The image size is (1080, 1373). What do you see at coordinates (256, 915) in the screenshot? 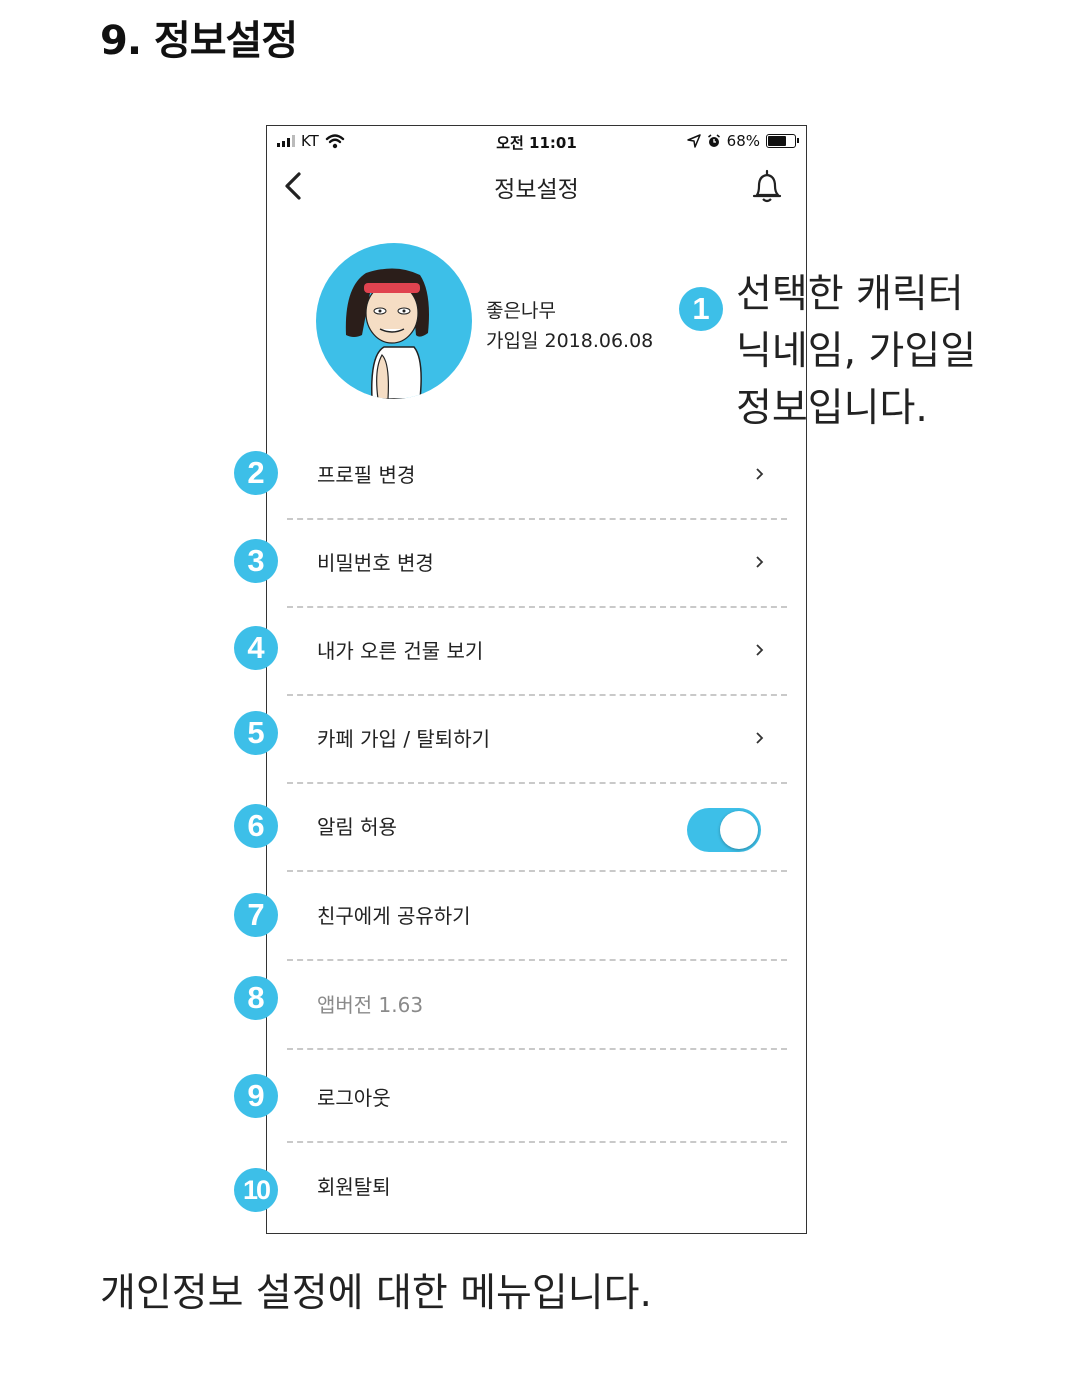
I see `annotation-badge-7: 7` at bounding box center [256, 915].